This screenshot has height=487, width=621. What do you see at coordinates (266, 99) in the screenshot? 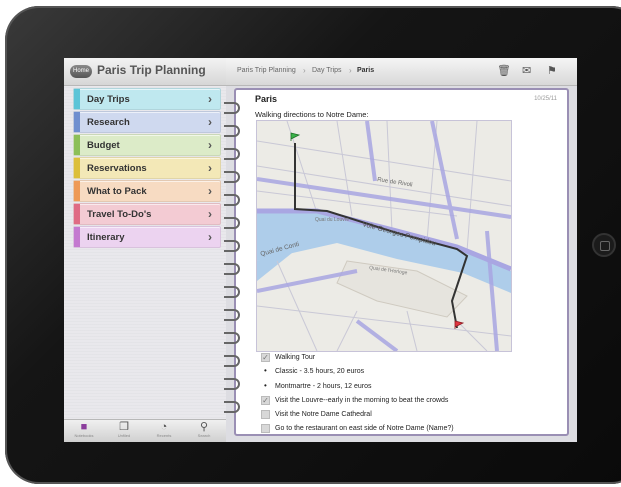
I see `note-title: Paris` at bounding box center [266, 99].